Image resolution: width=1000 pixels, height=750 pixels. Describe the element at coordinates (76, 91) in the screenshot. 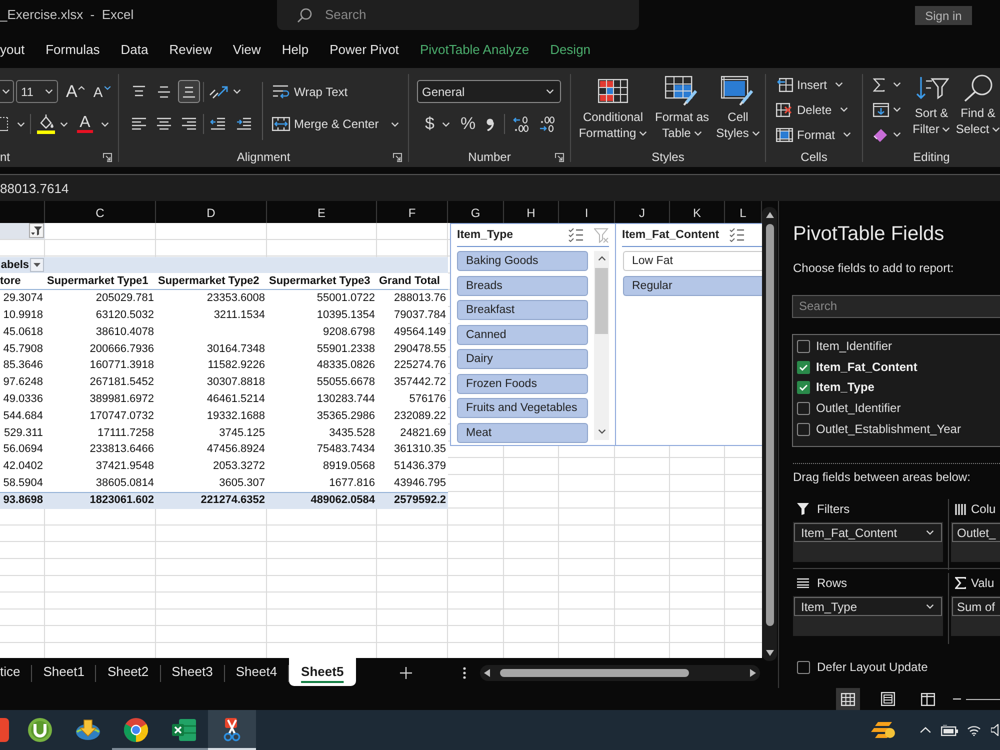

I see `grow-font-button: A` at that location.